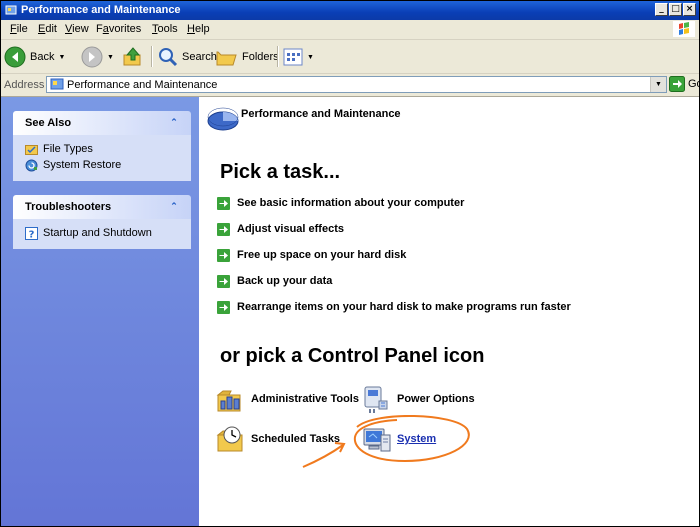 Image resolution: width=700 pixels, height=527 pixels. What do you see at coordinates (350, 10) in the screenshot?
I see `title-bar: Performance and Maintenance _ □ ×` at bounding box center [350, 10].